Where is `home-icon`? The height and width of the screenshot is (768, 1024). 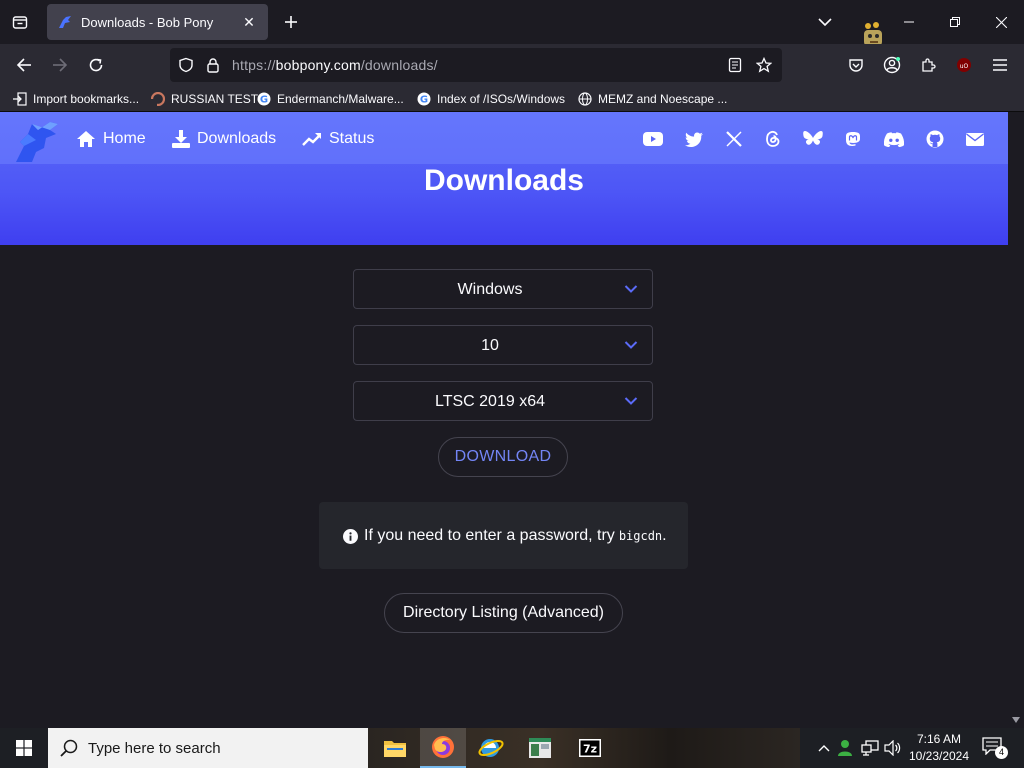
home-icon is located at coordinates (86, 139).